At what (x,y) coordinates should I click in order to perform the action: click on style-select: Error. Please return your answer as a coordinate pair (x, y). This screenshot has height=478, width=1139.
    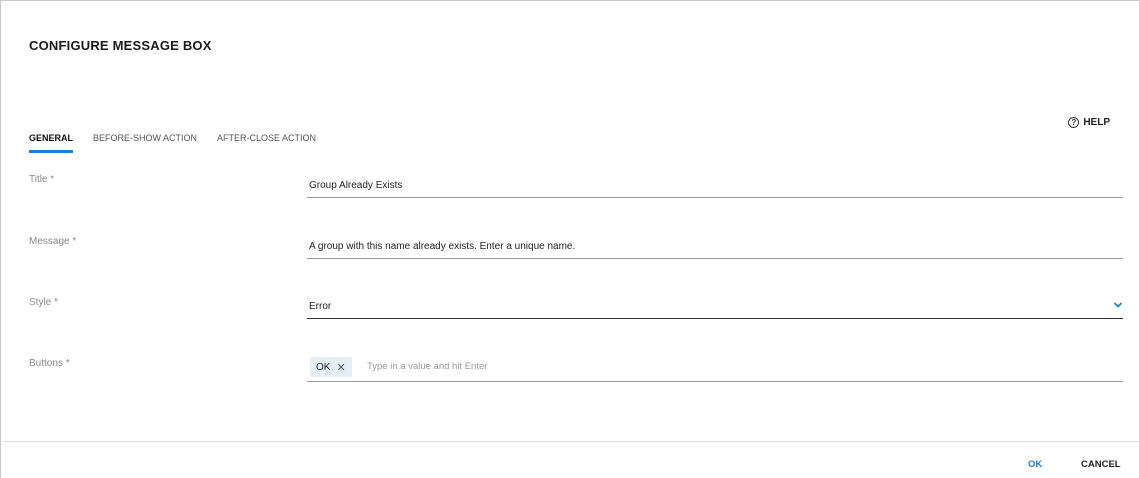
    Looking at the image, I should click on (715, 308).